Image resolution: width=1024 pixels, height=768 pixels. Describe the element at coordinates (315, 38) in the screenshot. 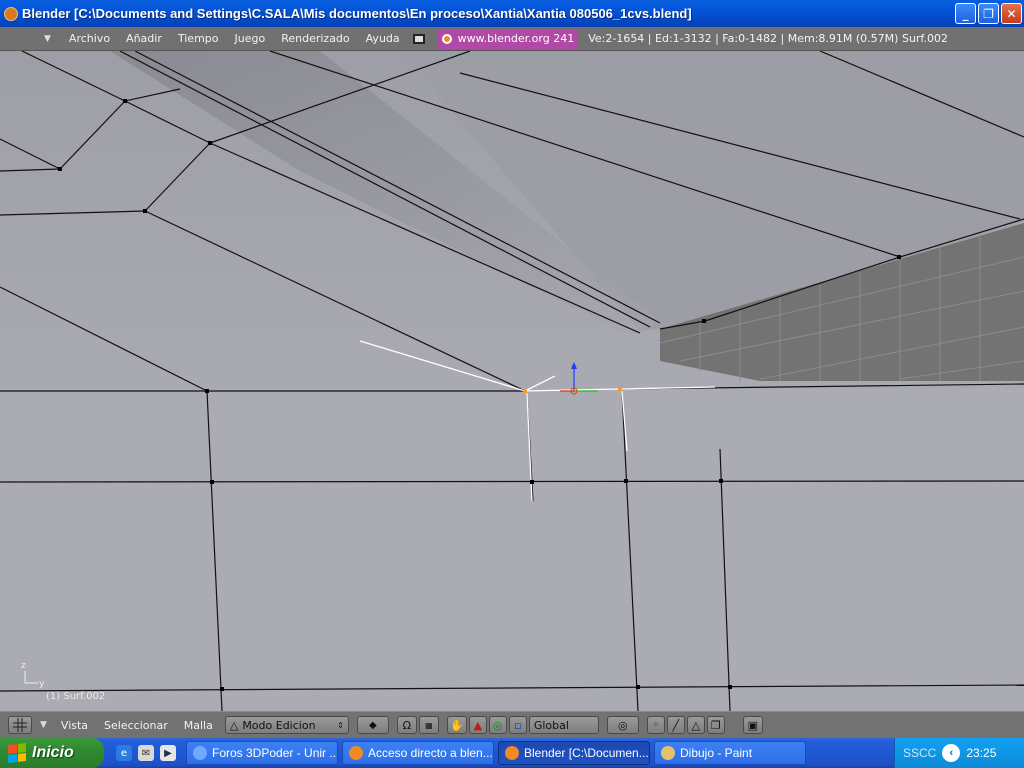

I see `menu-renderizado: Renderizado` at that location.